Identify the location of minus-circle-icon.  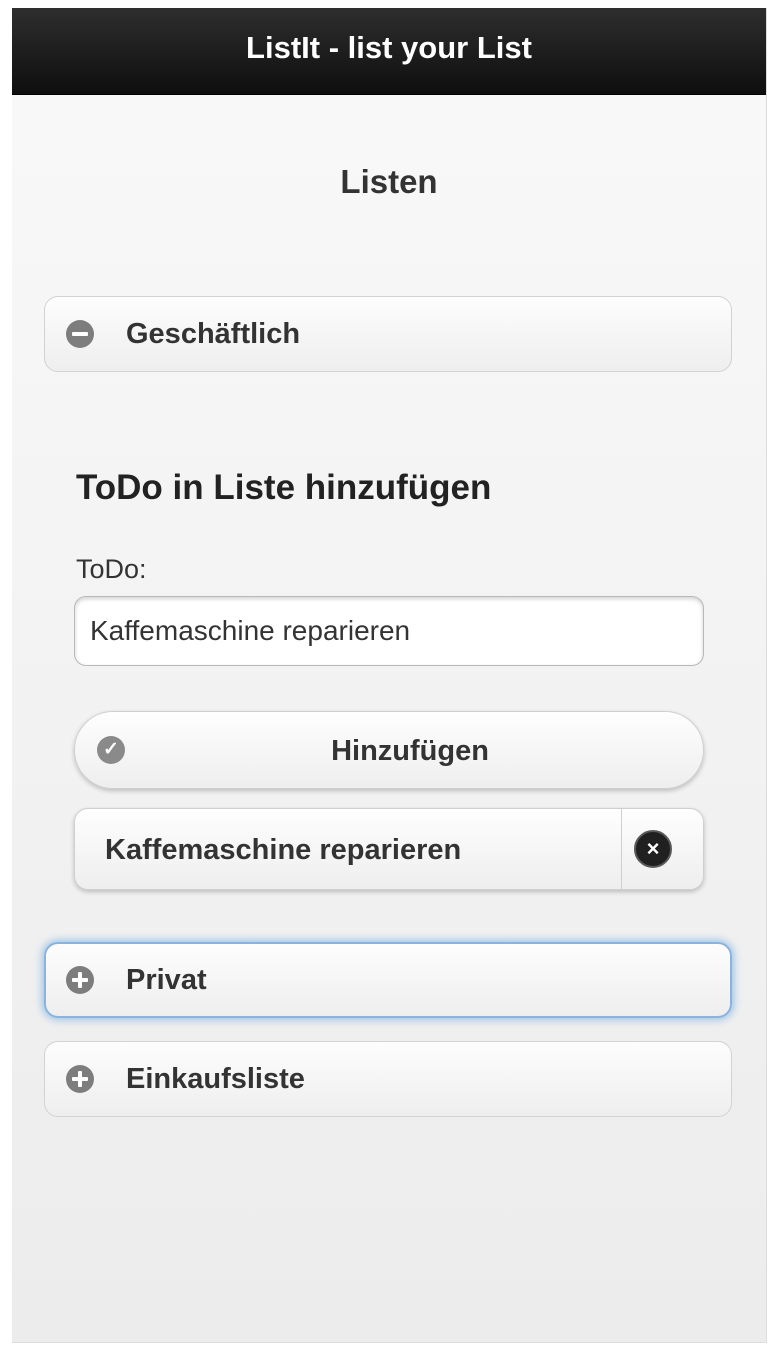
(80, 334).